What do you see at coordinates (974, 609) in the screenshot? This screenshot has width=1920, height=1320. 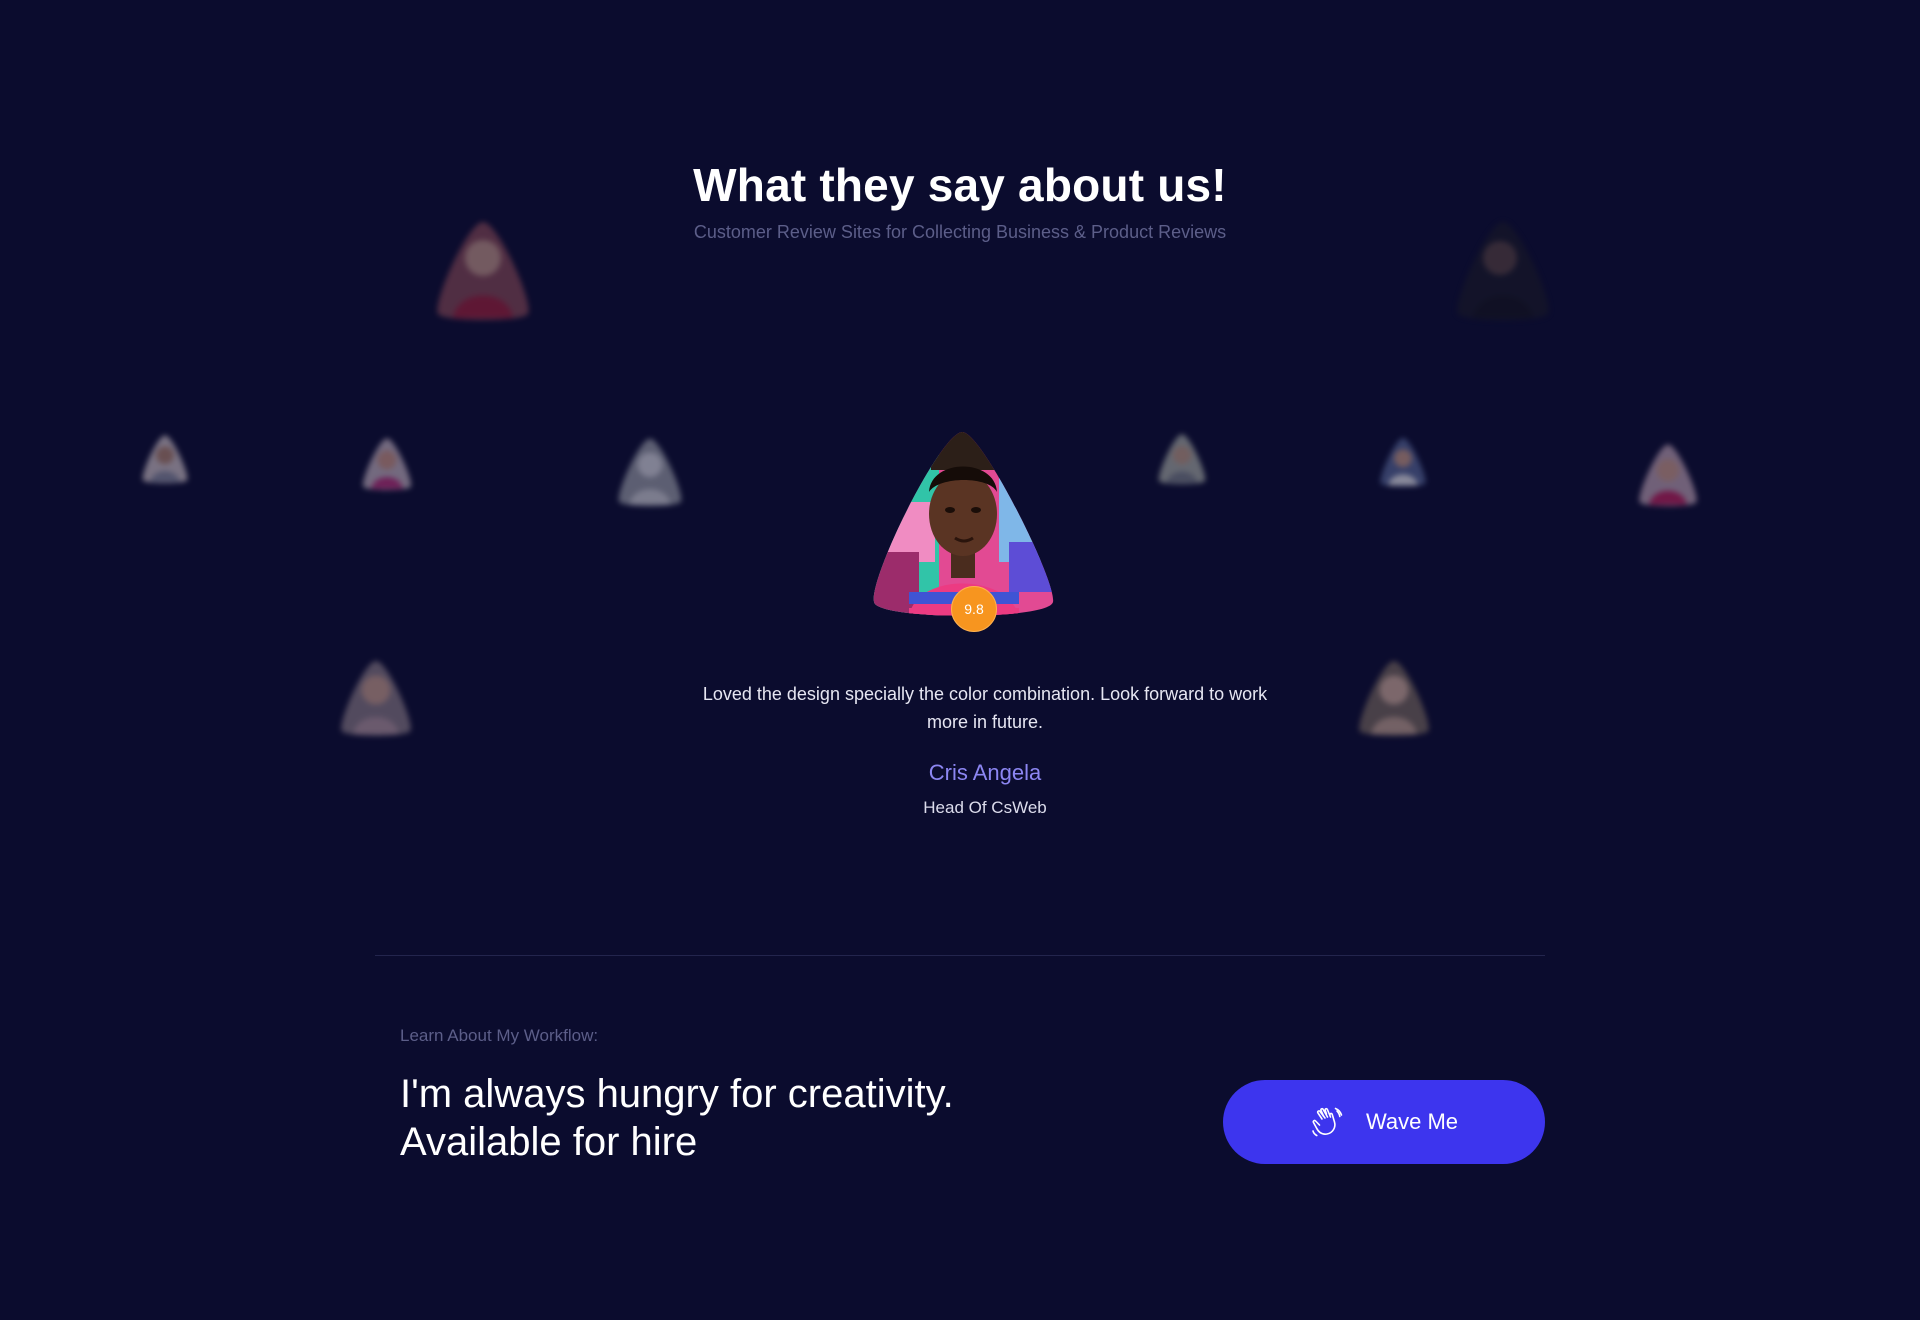 I see `rating-badge: 9.8` at bounding box center [974, 609].